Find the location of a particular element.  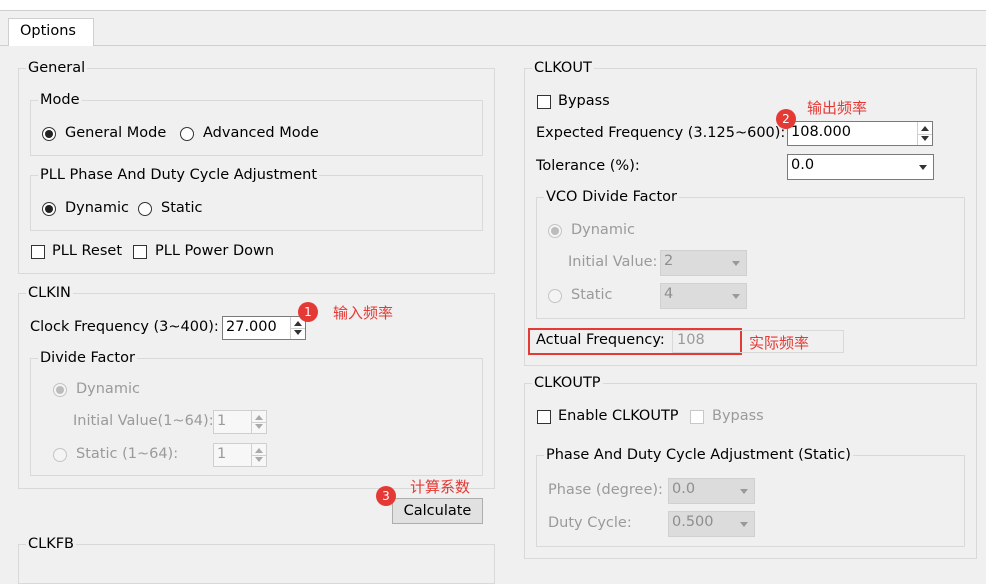

expected-frequency-input: 108.000 is located at coordinates (860, 133).